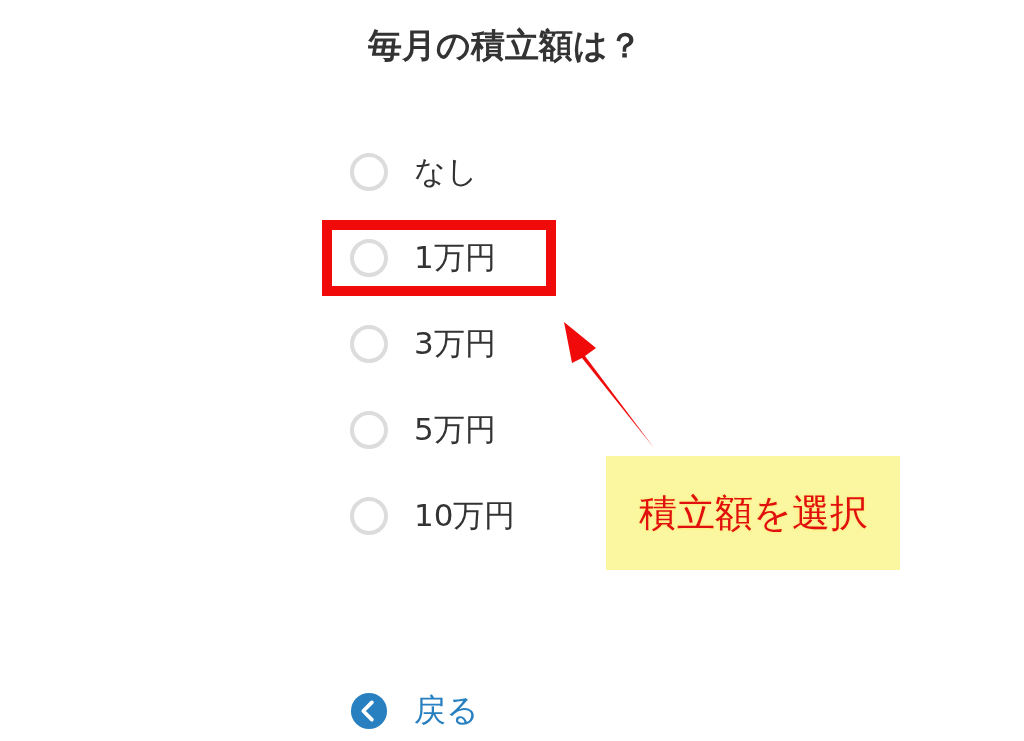 The width and height of the screenshot is (1024, 741). I want to click on callout-note: 積立額を選択, so click(753, 513).